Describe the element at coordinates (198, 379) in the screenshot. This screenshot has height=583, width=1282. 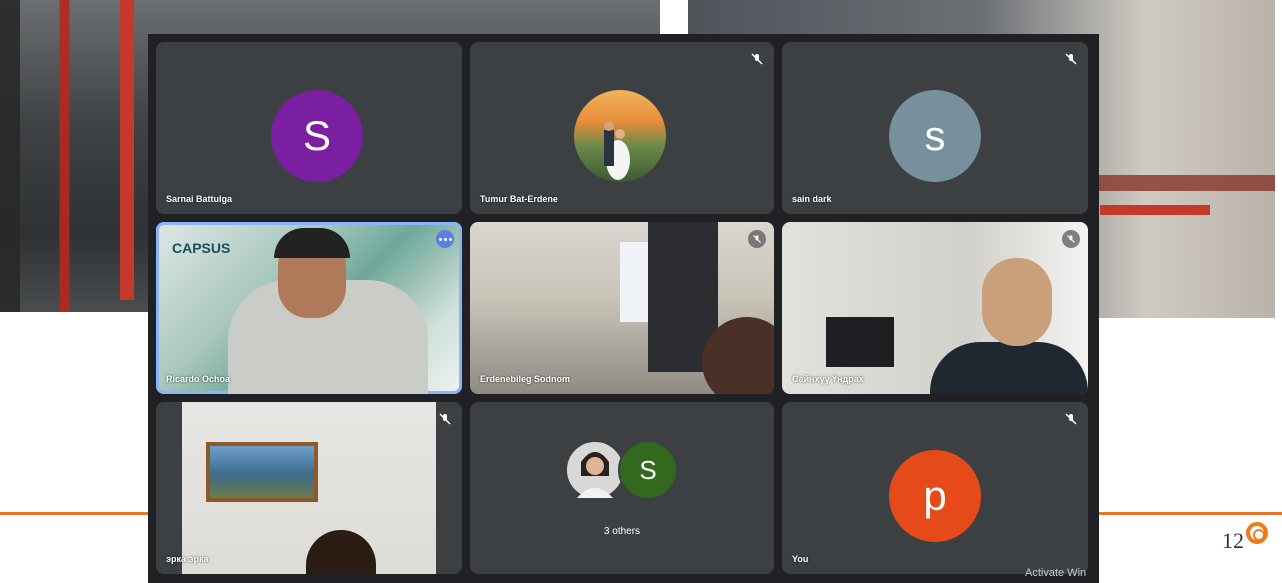
I see `participant-name: Ricardo Ochoa` at that location.